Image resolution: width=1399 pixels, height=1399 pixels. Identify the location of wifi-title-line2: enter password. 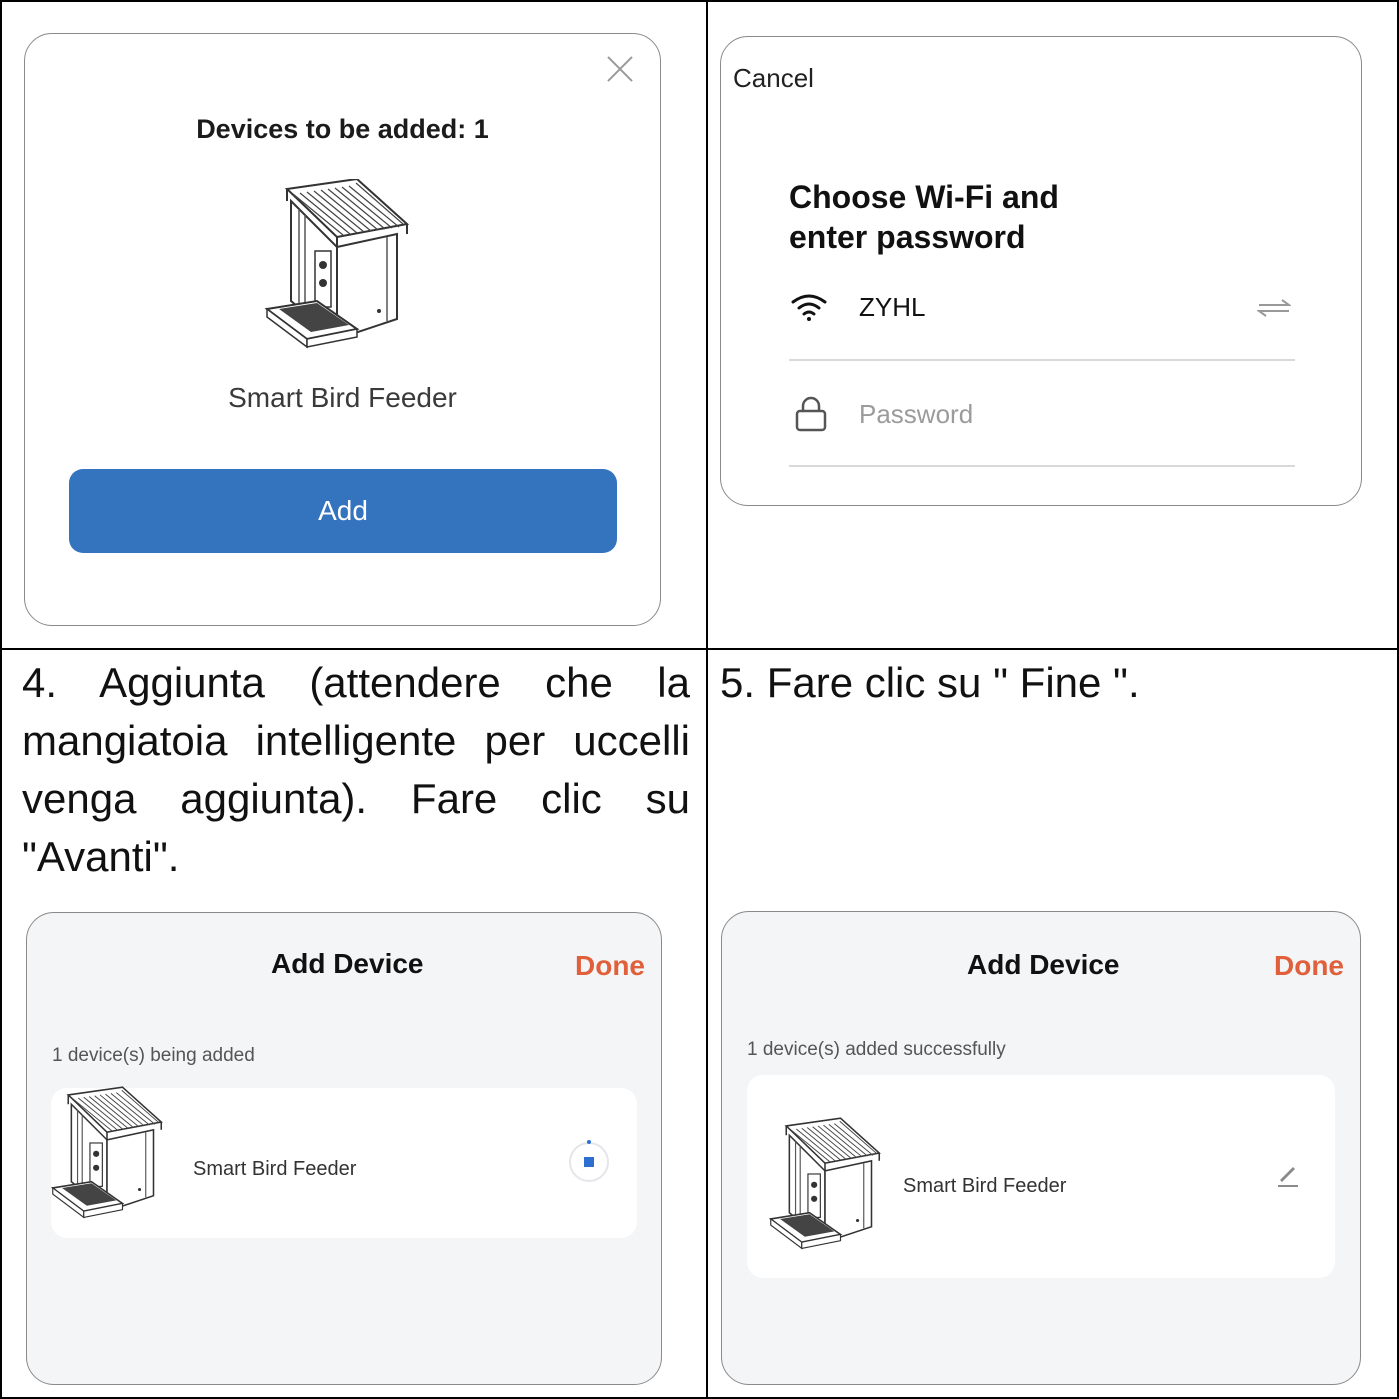
(907, 237).